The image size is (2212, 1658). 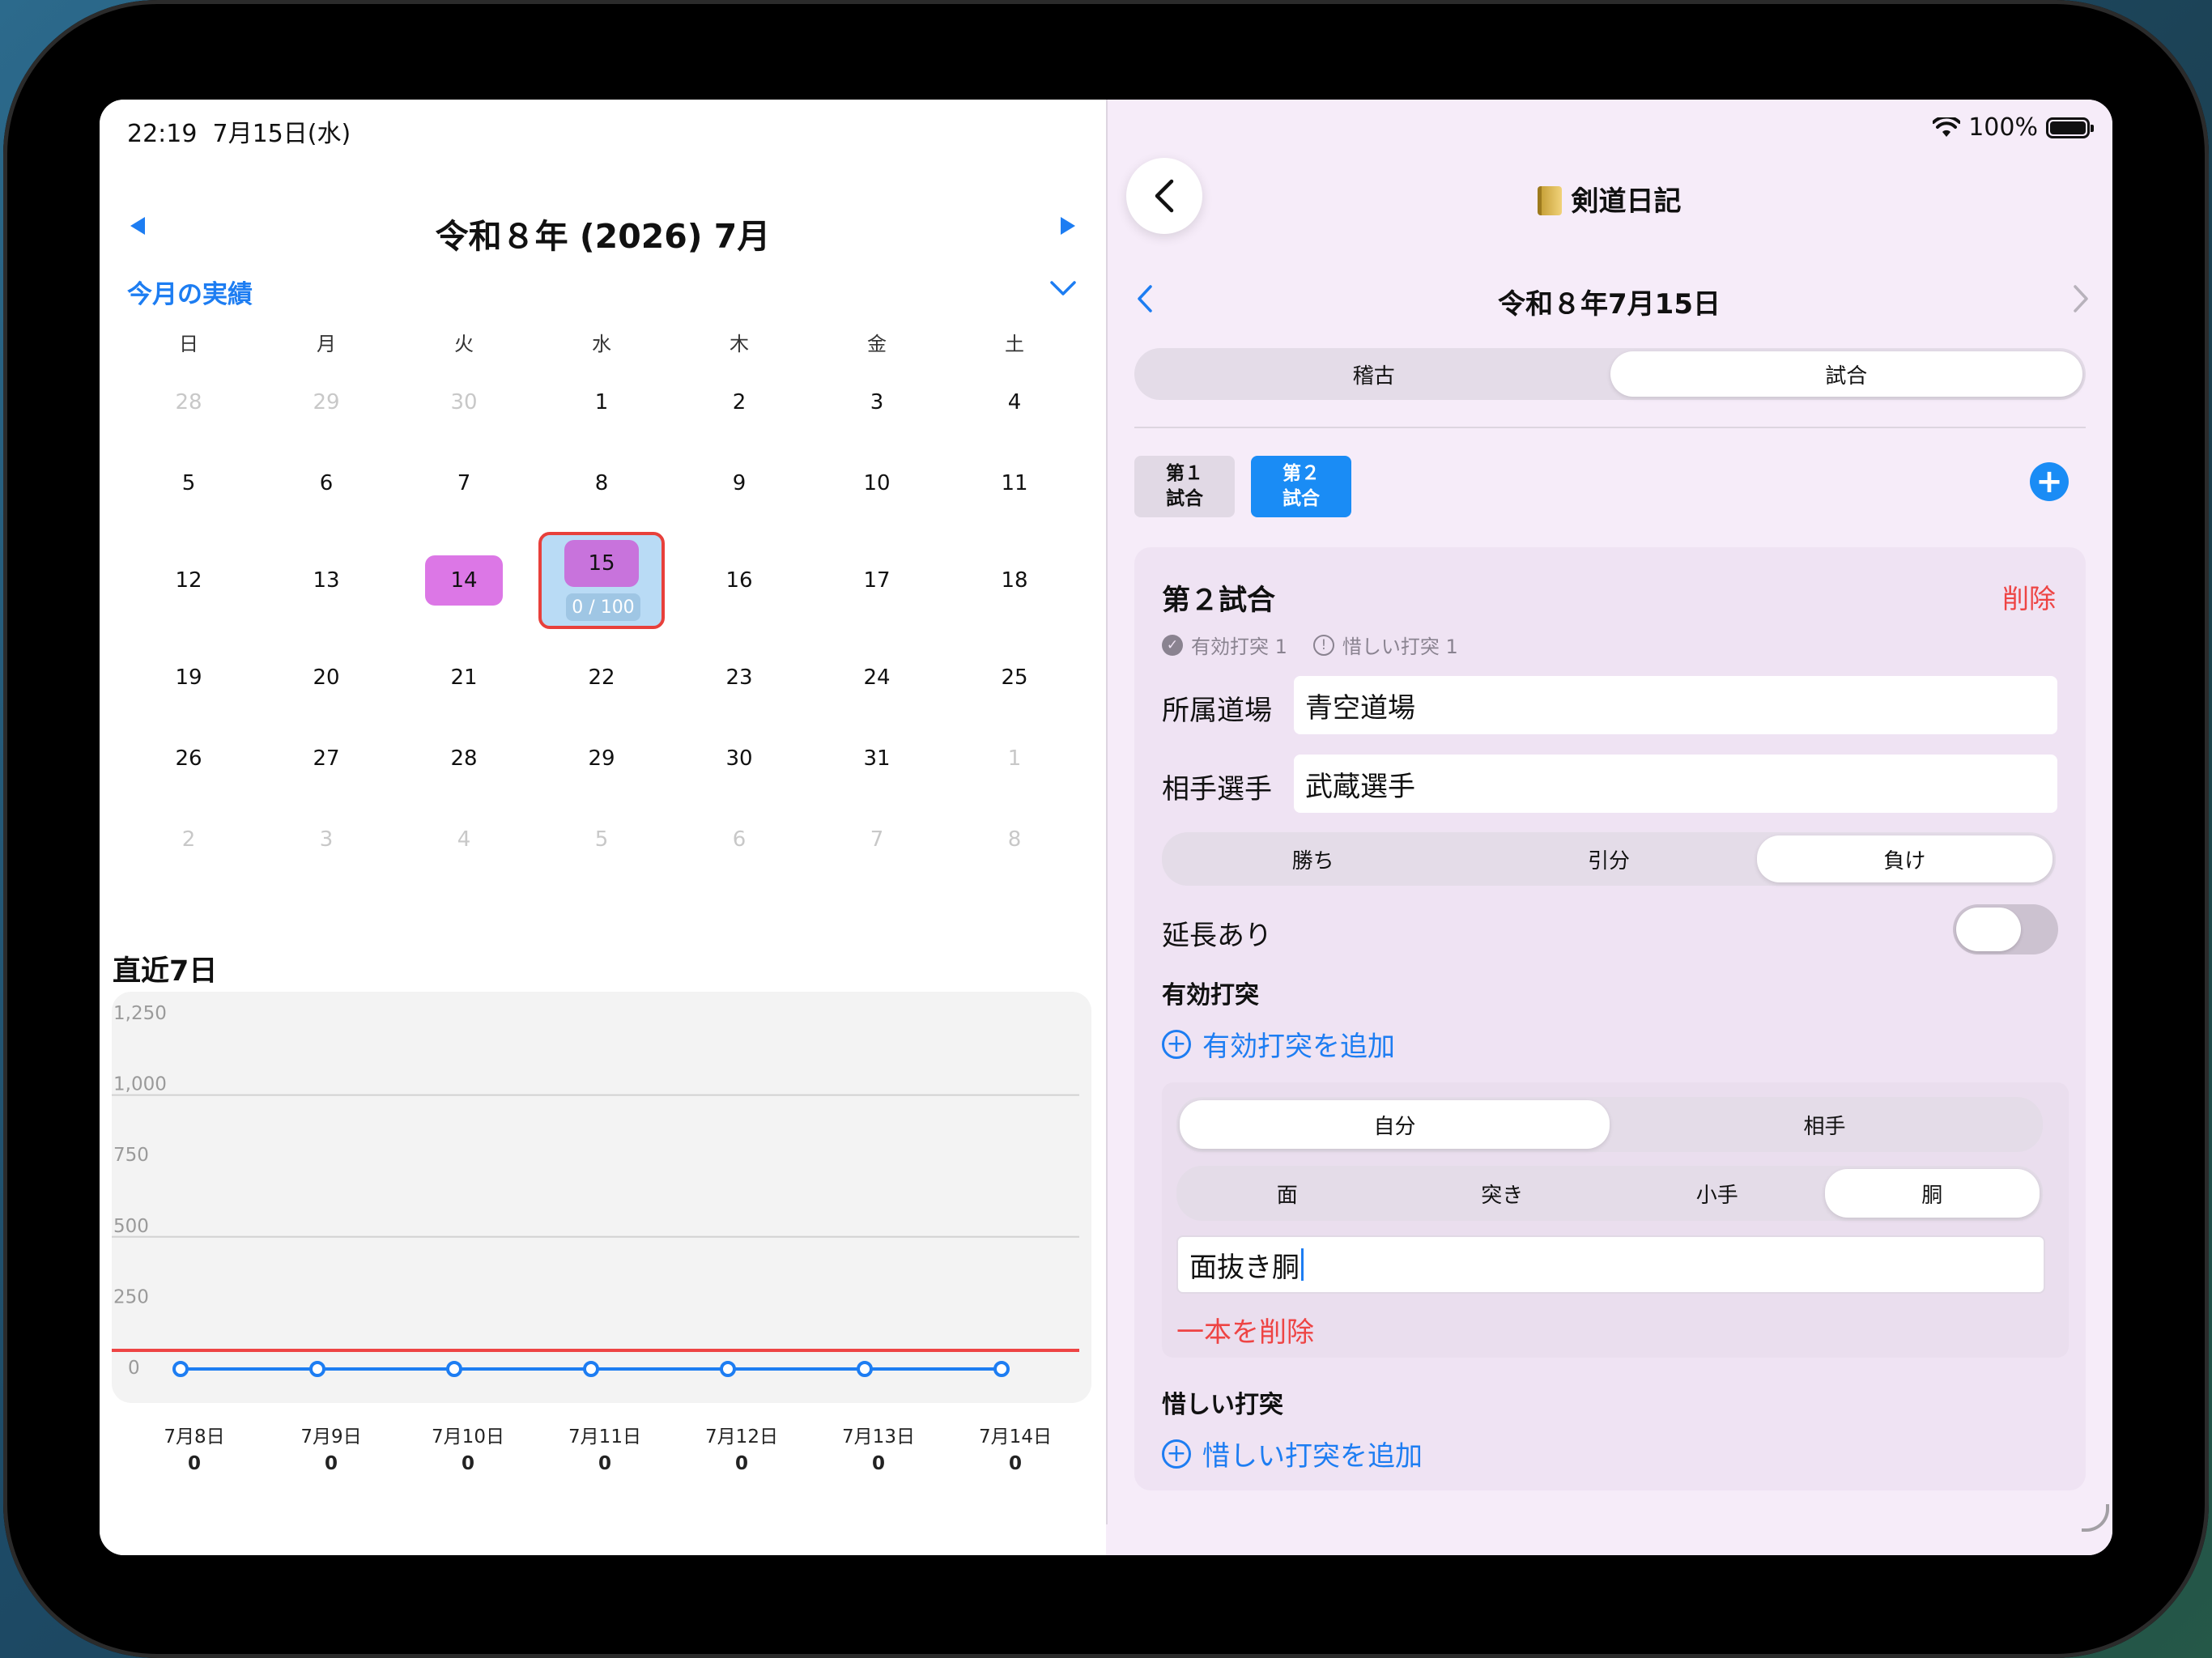 What do you see at coordinates (1185, 486) in the screenshot?
I see `game-tab-1: 第１ 試合` at bounding box center [1185, 486].